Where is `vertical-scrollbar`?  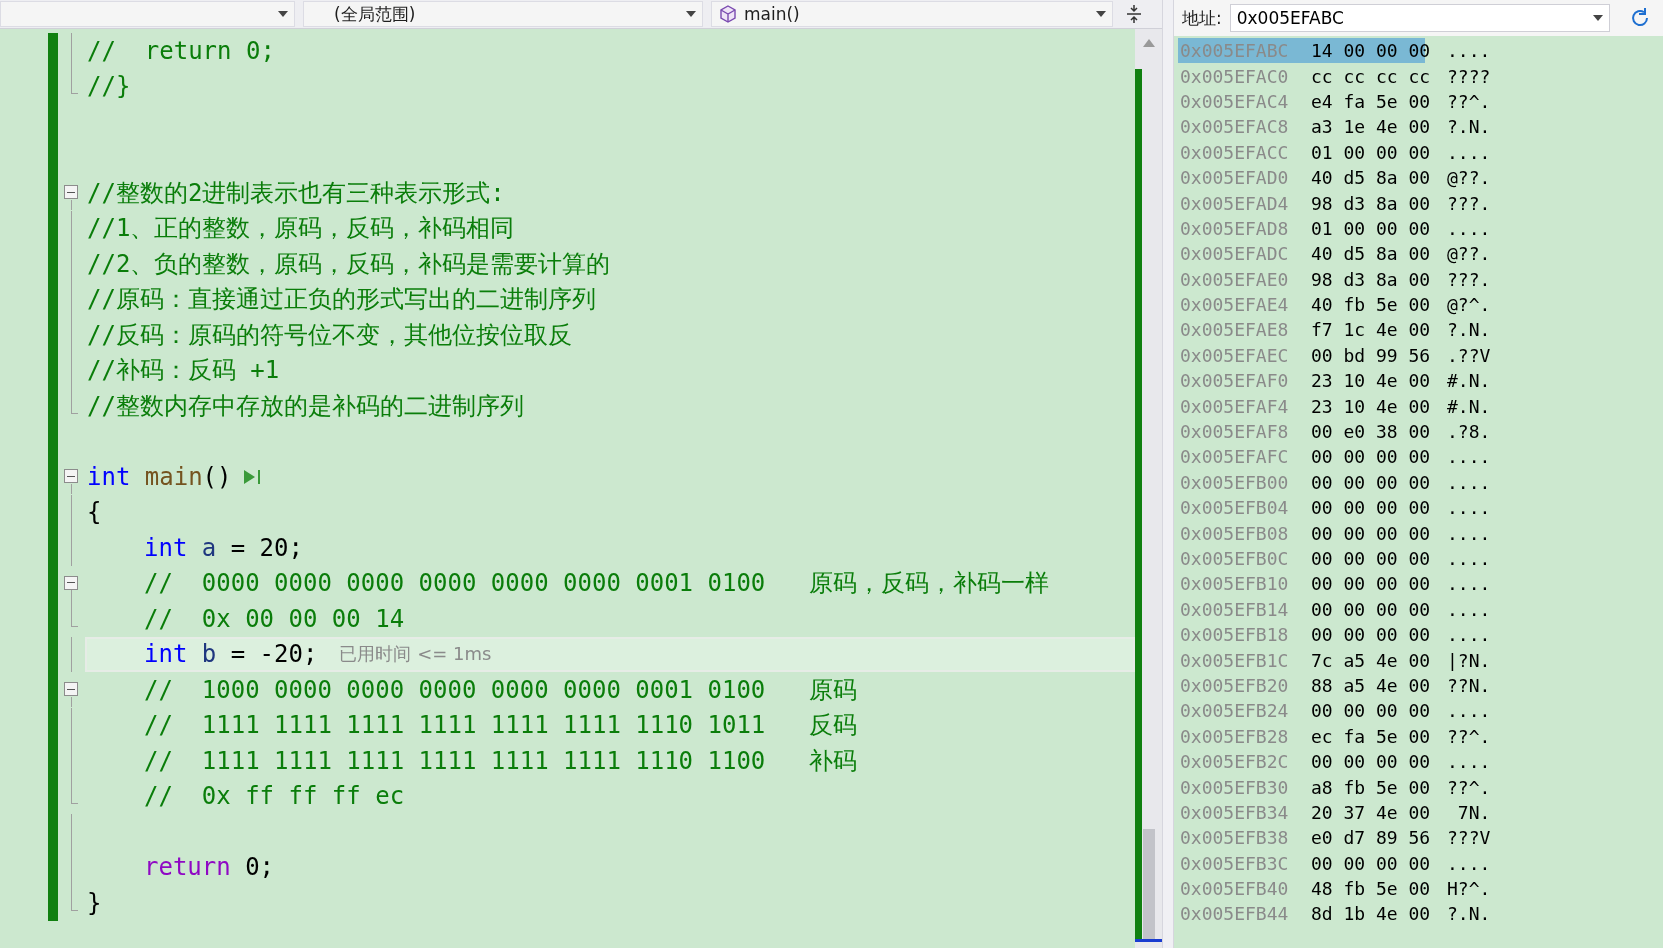
vertical-scrollbar is located at coordinates (1148, 488).